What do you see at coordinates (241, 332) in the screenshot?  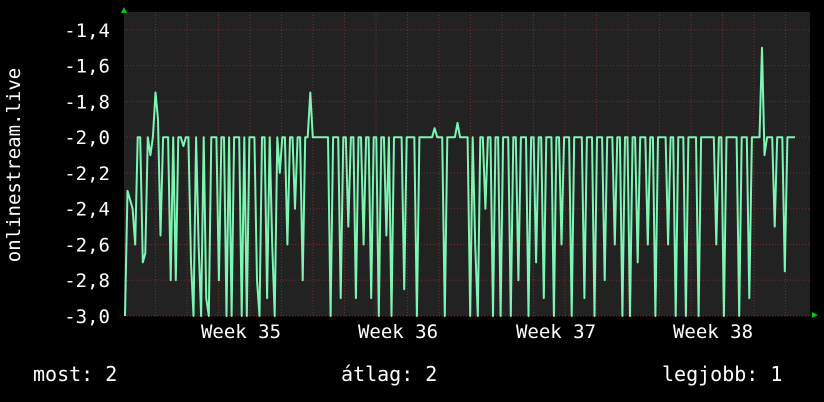 I see `x-tick-label: Week 35` at bounding box center [241, 332].